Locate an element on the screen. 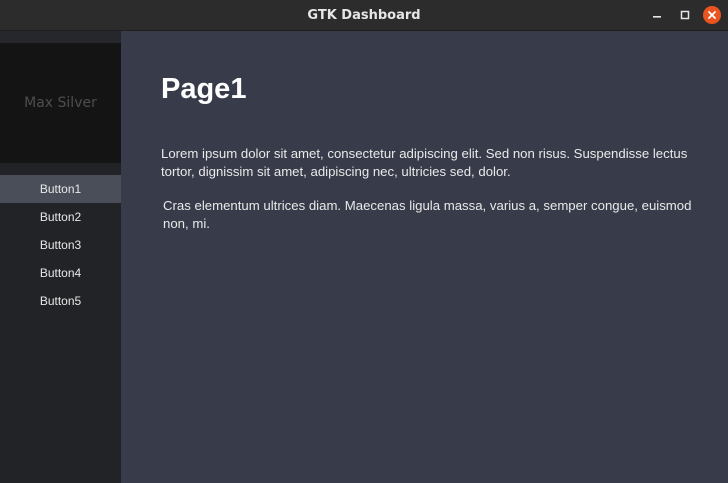 The height and width of the screenshot is (483, 728). close-icon is located at coordinates (712, 15).